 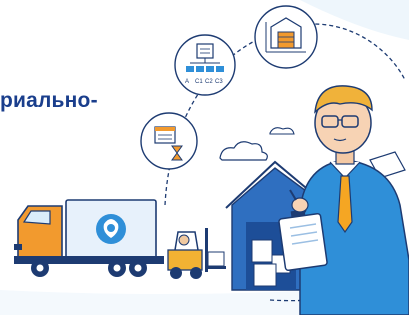 What do you see at coordinates (187, 82) in the screenshot?
I see `svg-text: A` at bounding box center [187, 82].